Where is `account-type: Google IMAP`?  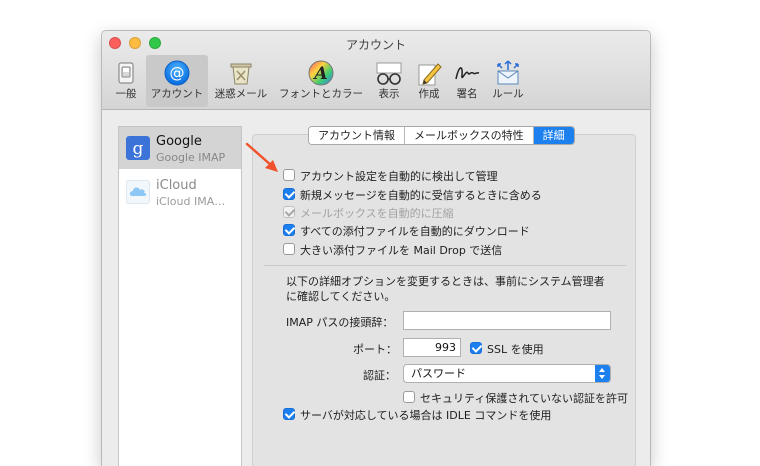
account-type: Google IMAP is located at coordinates (191, 157).